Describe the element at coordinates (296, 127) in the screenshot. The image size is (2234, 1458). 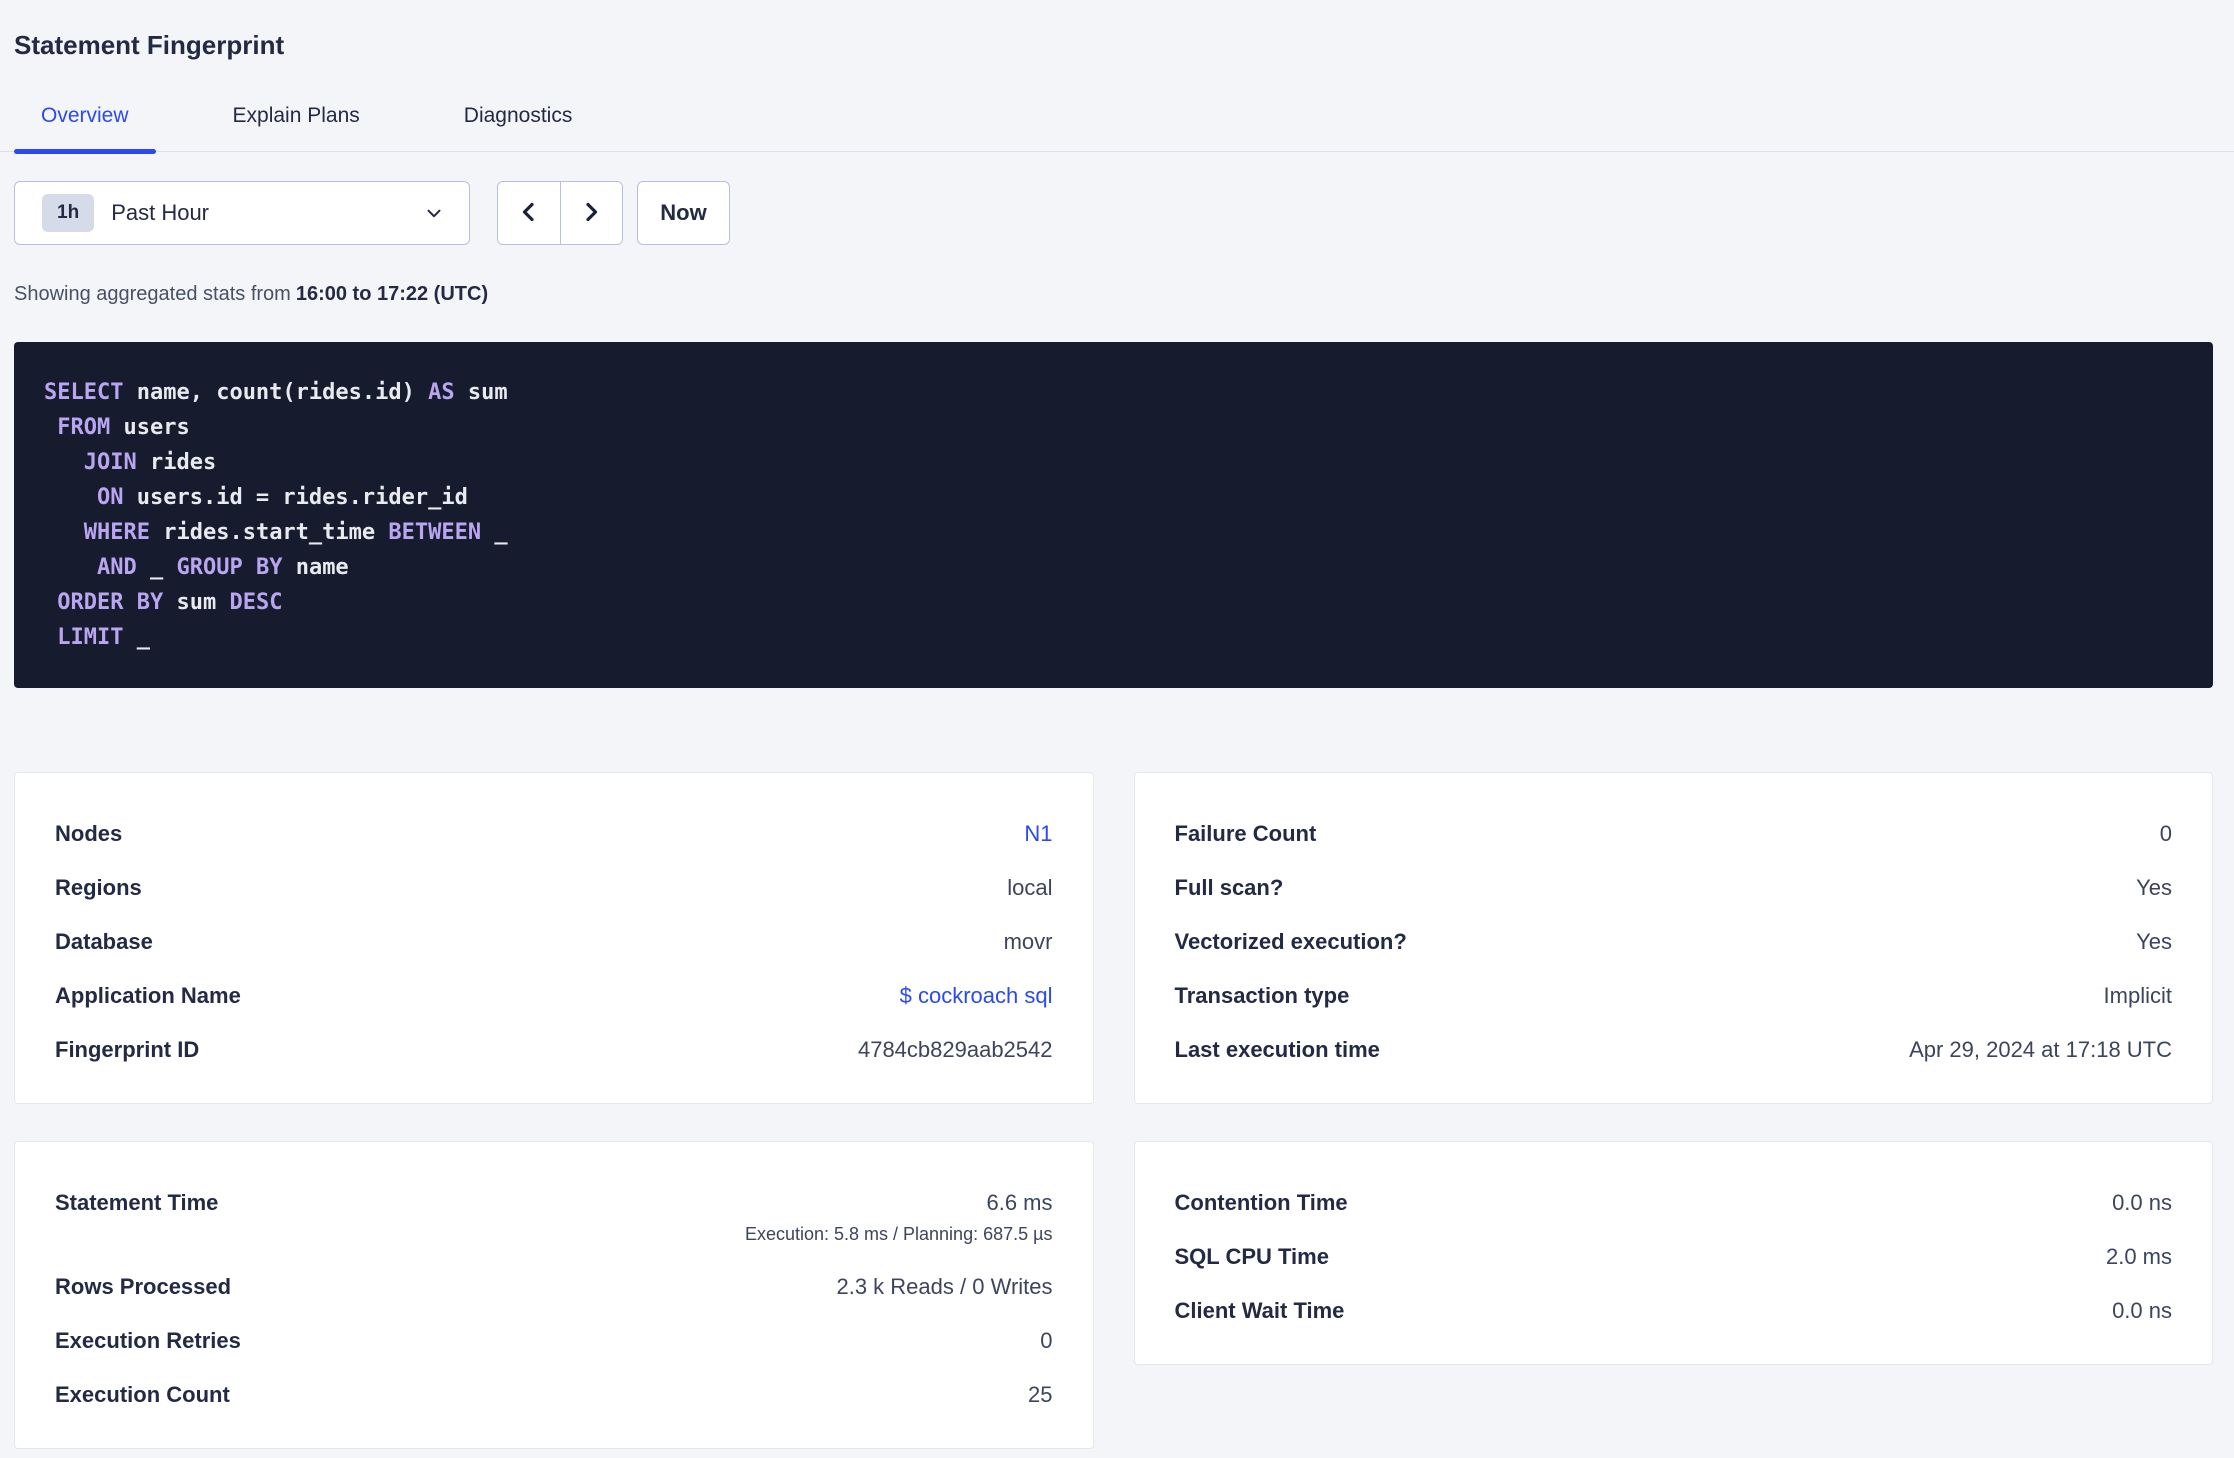
I see `tab-explain-plans: Explain Plans` at that location.